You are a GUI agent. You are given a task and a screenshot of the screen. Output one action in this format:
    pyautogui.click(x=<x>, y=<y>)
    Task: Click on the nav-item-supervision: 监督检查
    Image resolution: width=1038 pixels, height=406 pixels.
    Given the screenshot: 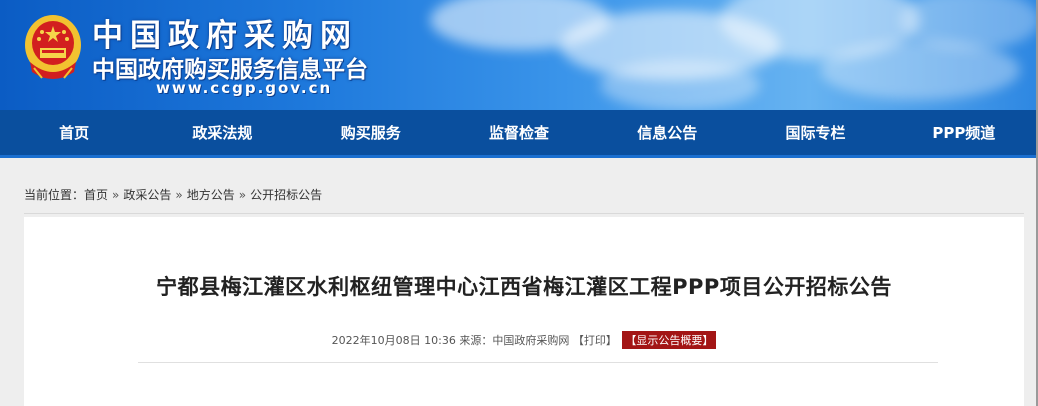 What is the action you would take?
    pyautogui.click(x=519, y=132)
    